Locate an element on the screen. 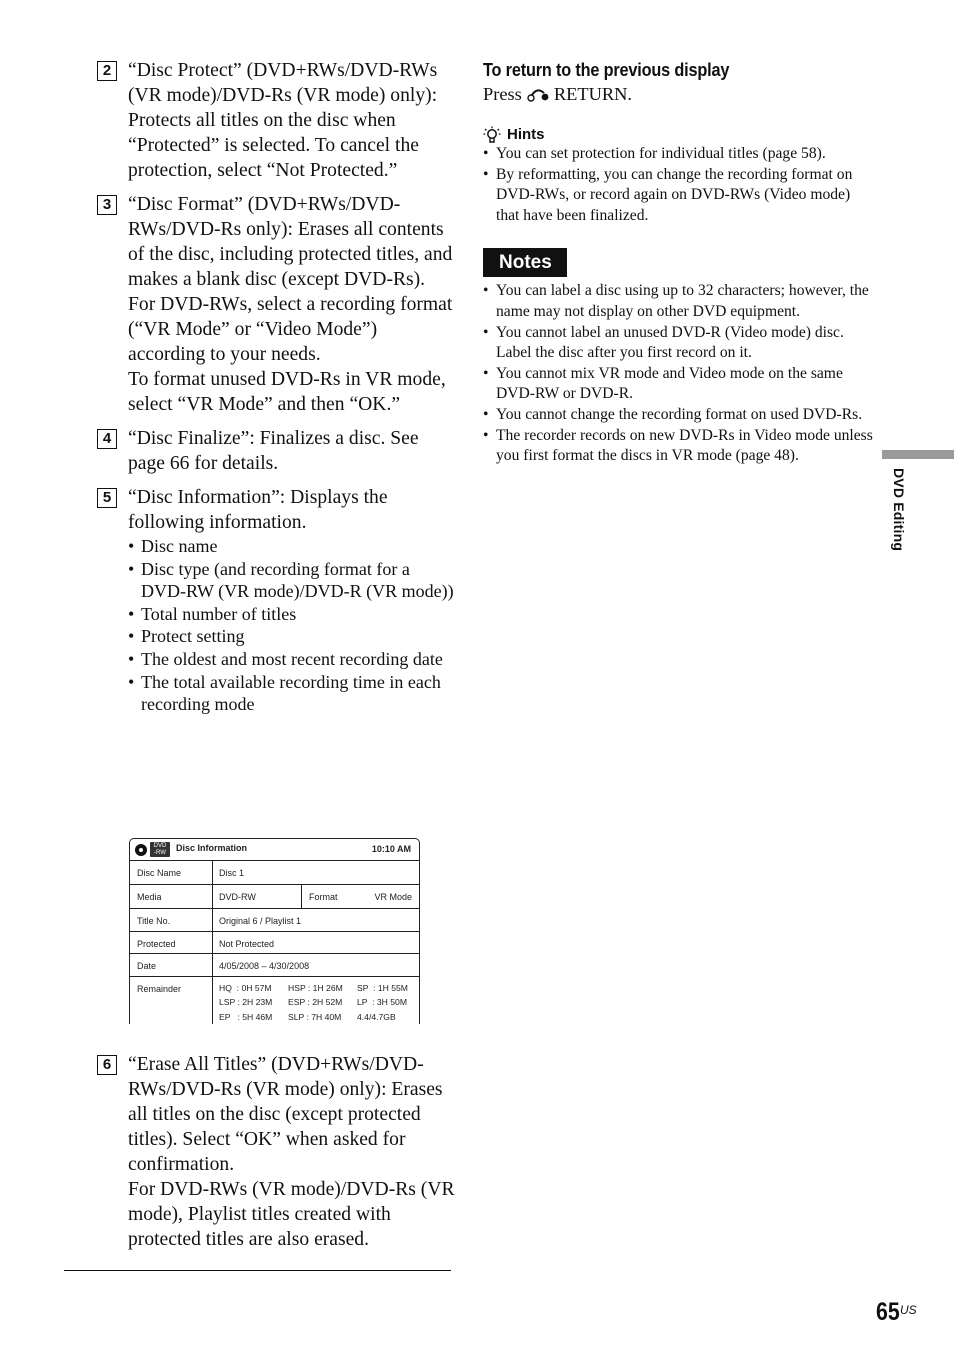 The width and height of the screenshot is (954, 1352). step-number: 5 is located at coordinates (107, 498).